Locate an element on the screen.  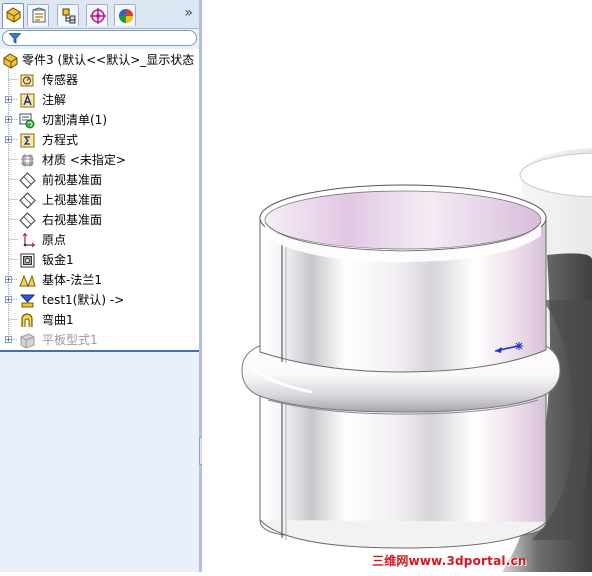
tree-item-label: 零件3 (默认<<默认>_显示状态 is located at coordinates (108, 60).